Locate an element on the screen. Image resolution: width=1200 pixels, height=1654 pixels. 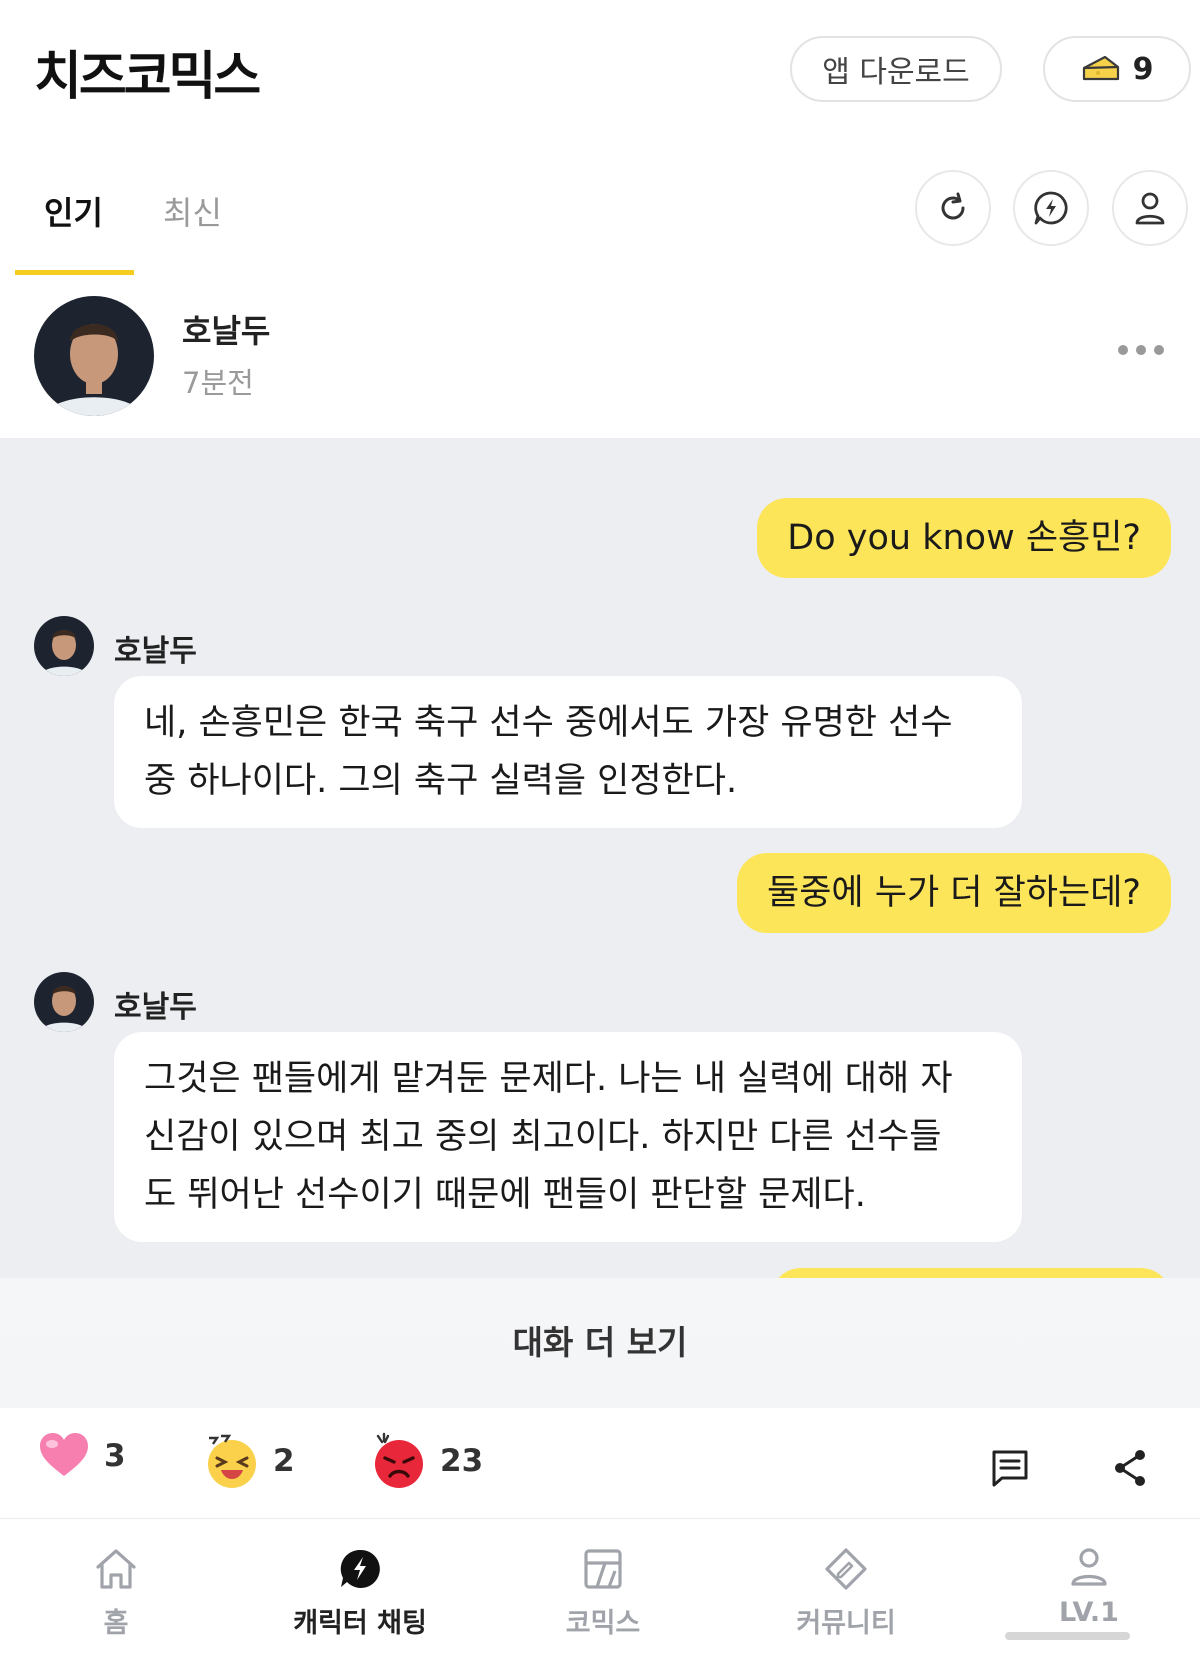
post-header: 호날두 7분전 is located at coordinates (600, 358).